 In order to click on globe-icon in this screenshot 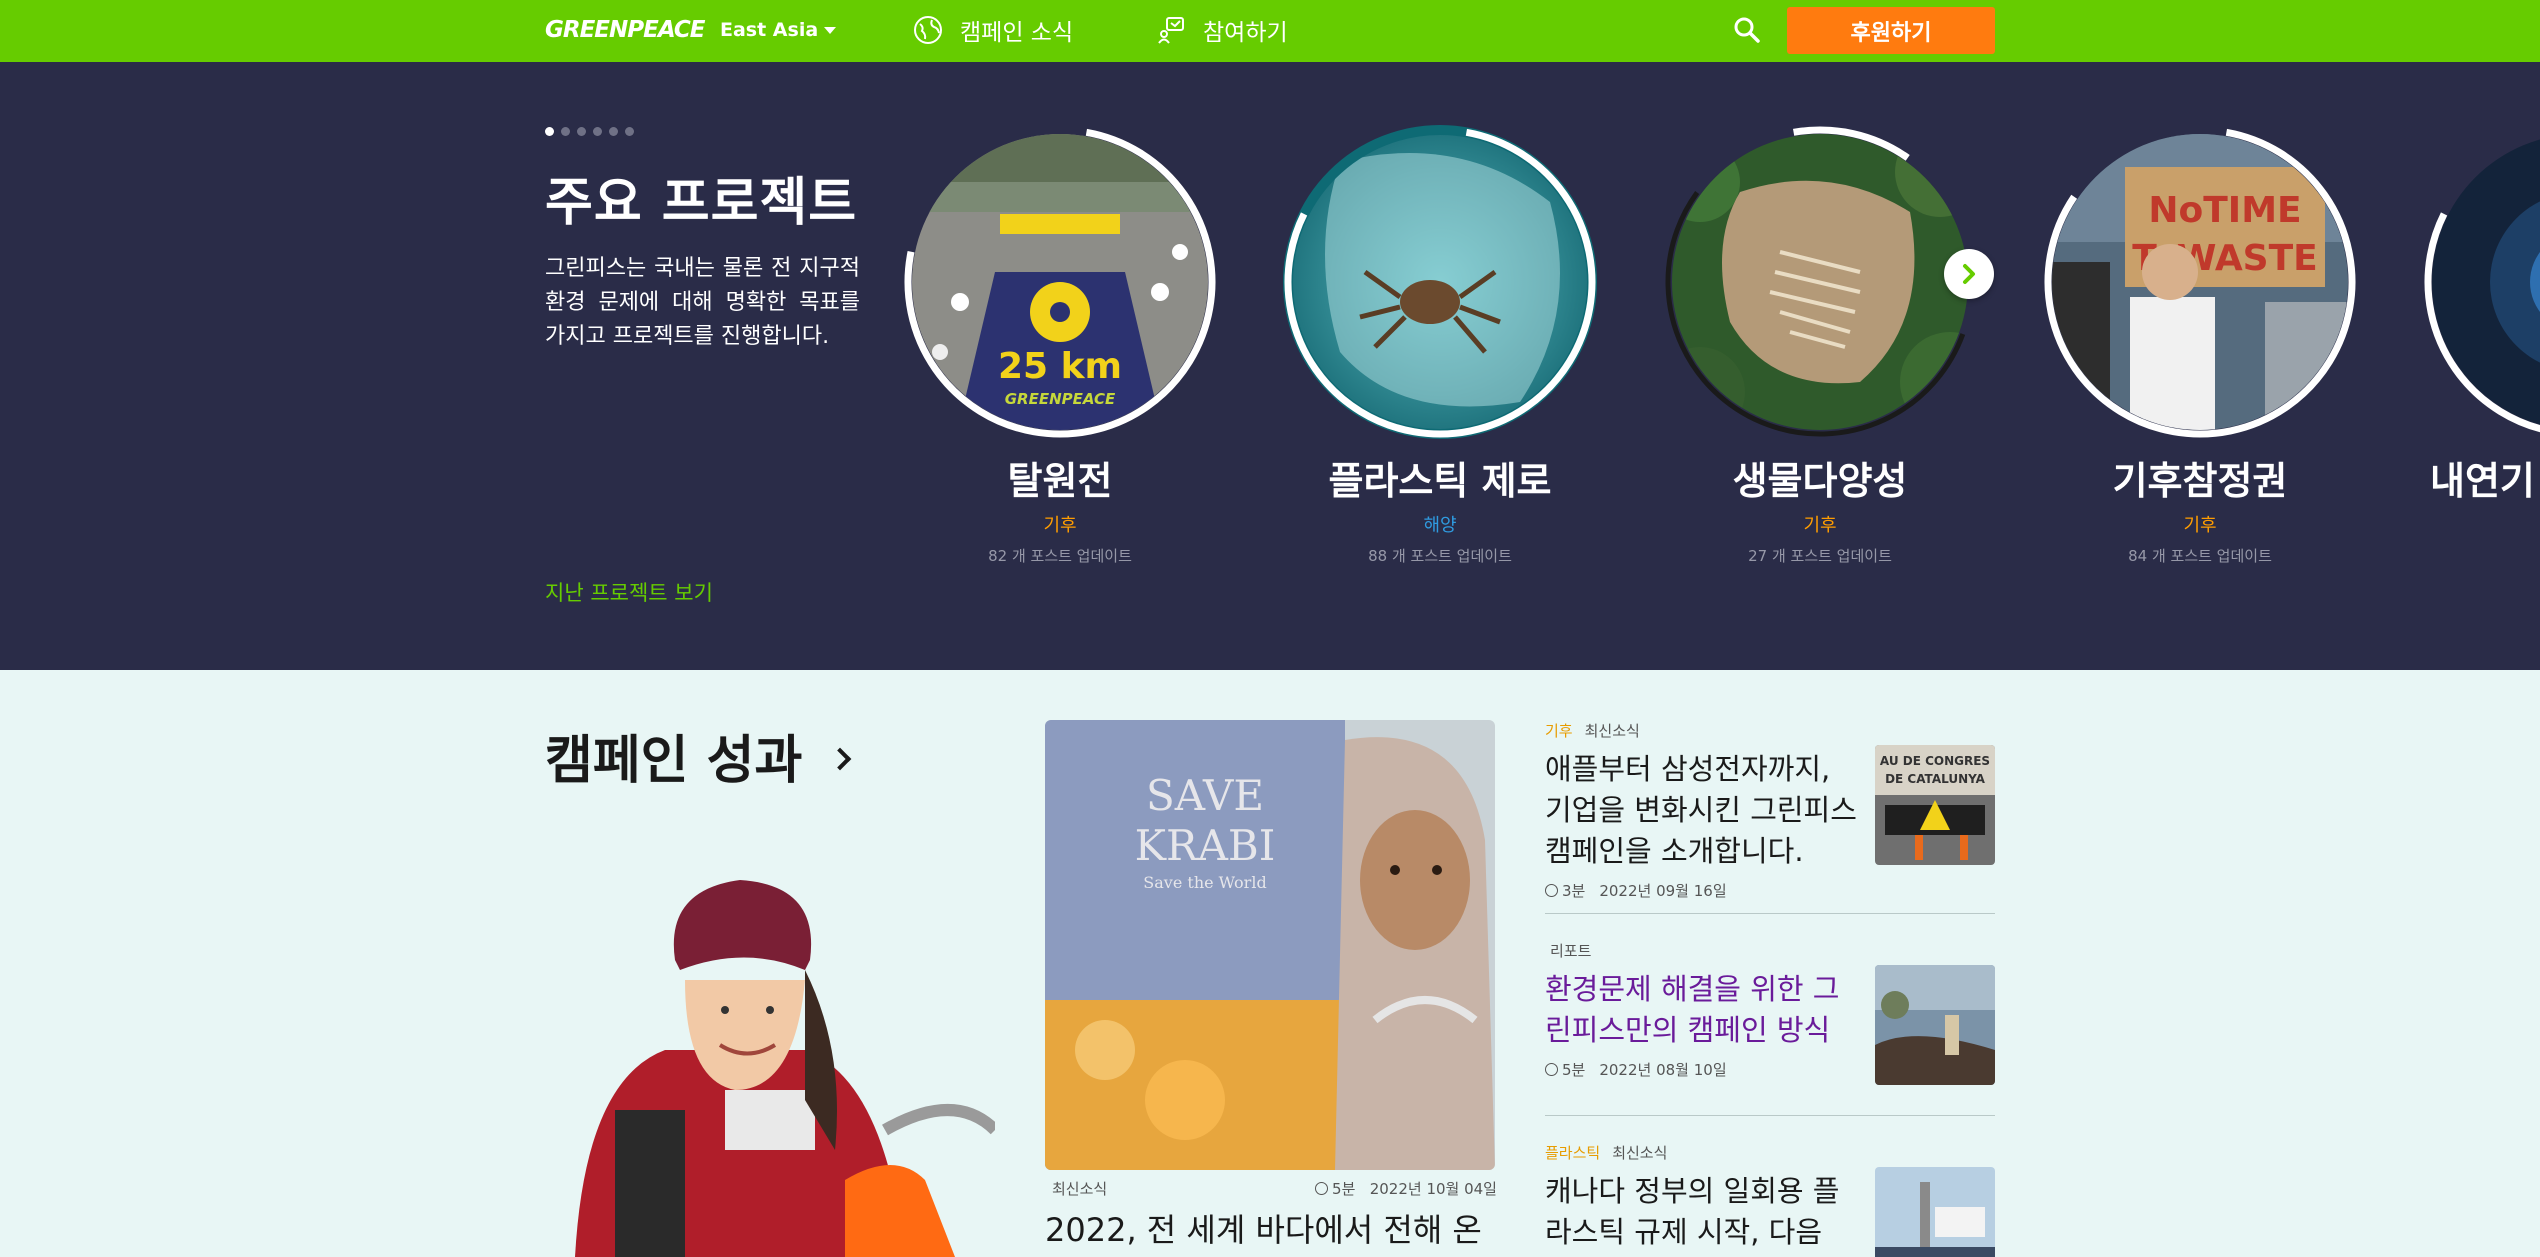, I will do `click(928, 30)`.